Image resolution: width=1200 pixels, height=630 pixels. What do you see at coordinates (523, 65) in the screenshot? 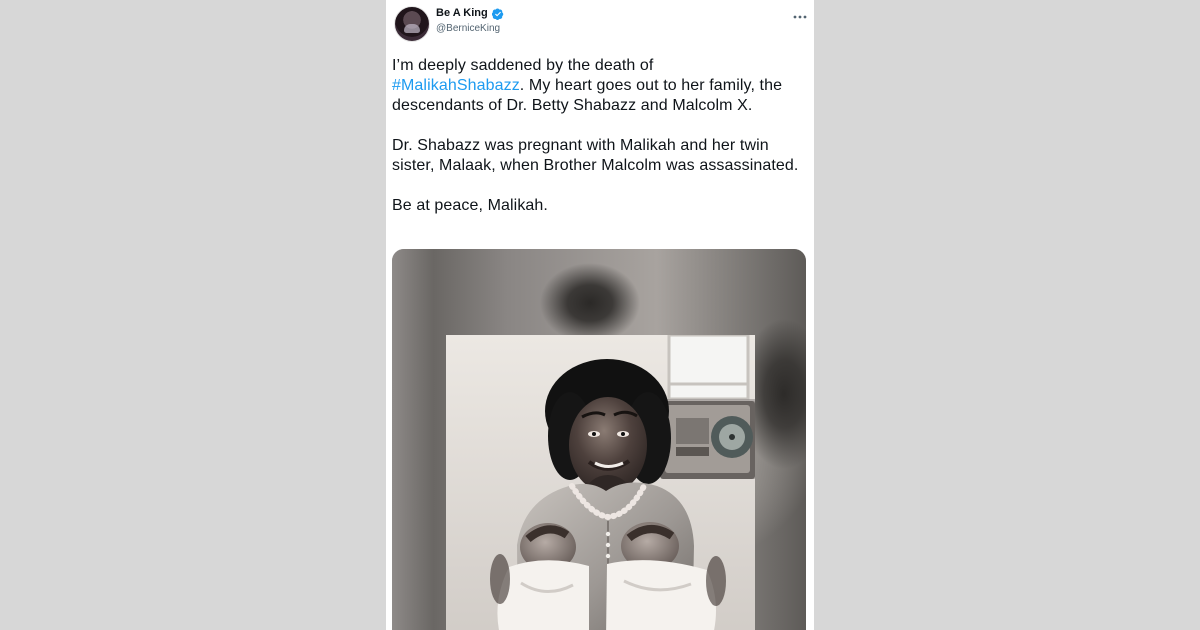
I see `tweet-text-intro: I’m deeply saddened by the death of` at bounding box center [523, 65].